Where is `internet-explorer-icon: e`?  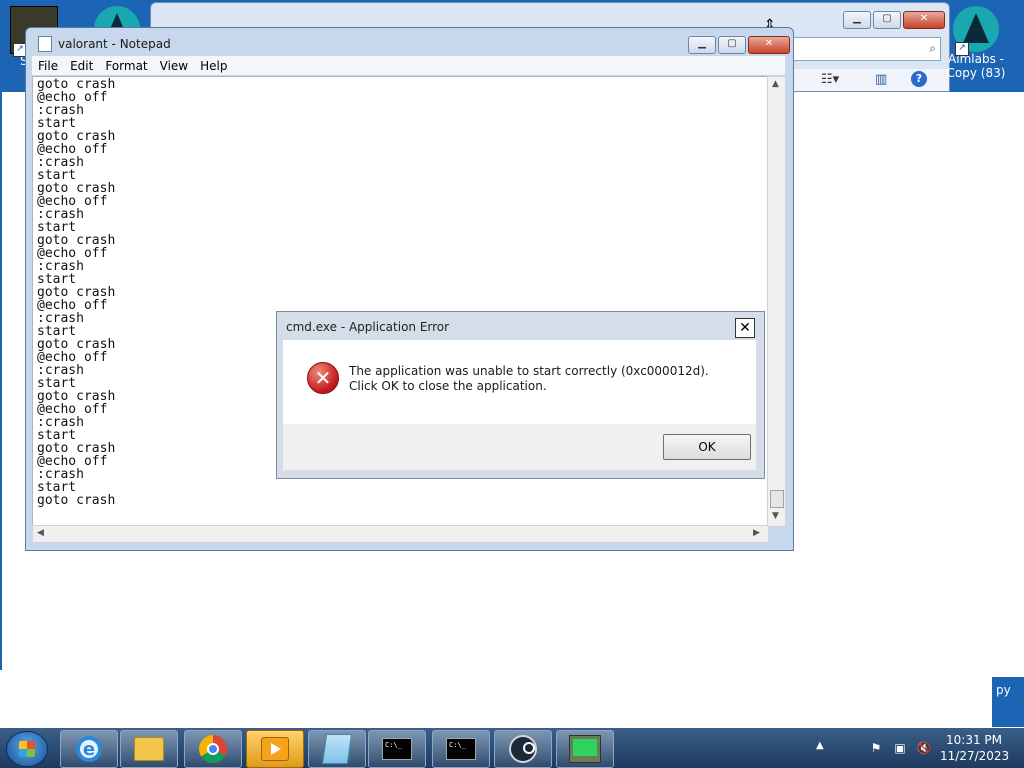
internet-explorer-icon: e is located at coordinates (89, 749).